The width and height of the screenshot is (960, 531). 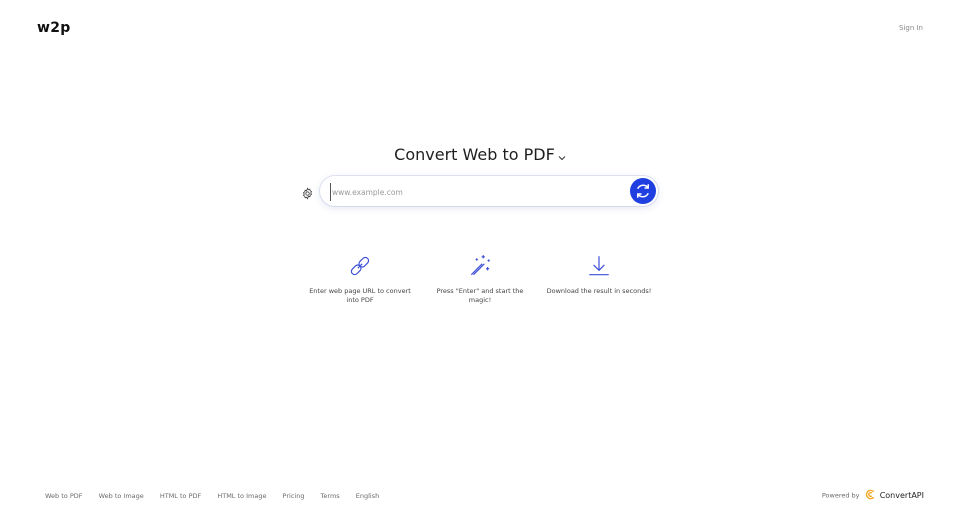 I want to click on step-download: Download the result in seconds!, so click(x=599, y=274).